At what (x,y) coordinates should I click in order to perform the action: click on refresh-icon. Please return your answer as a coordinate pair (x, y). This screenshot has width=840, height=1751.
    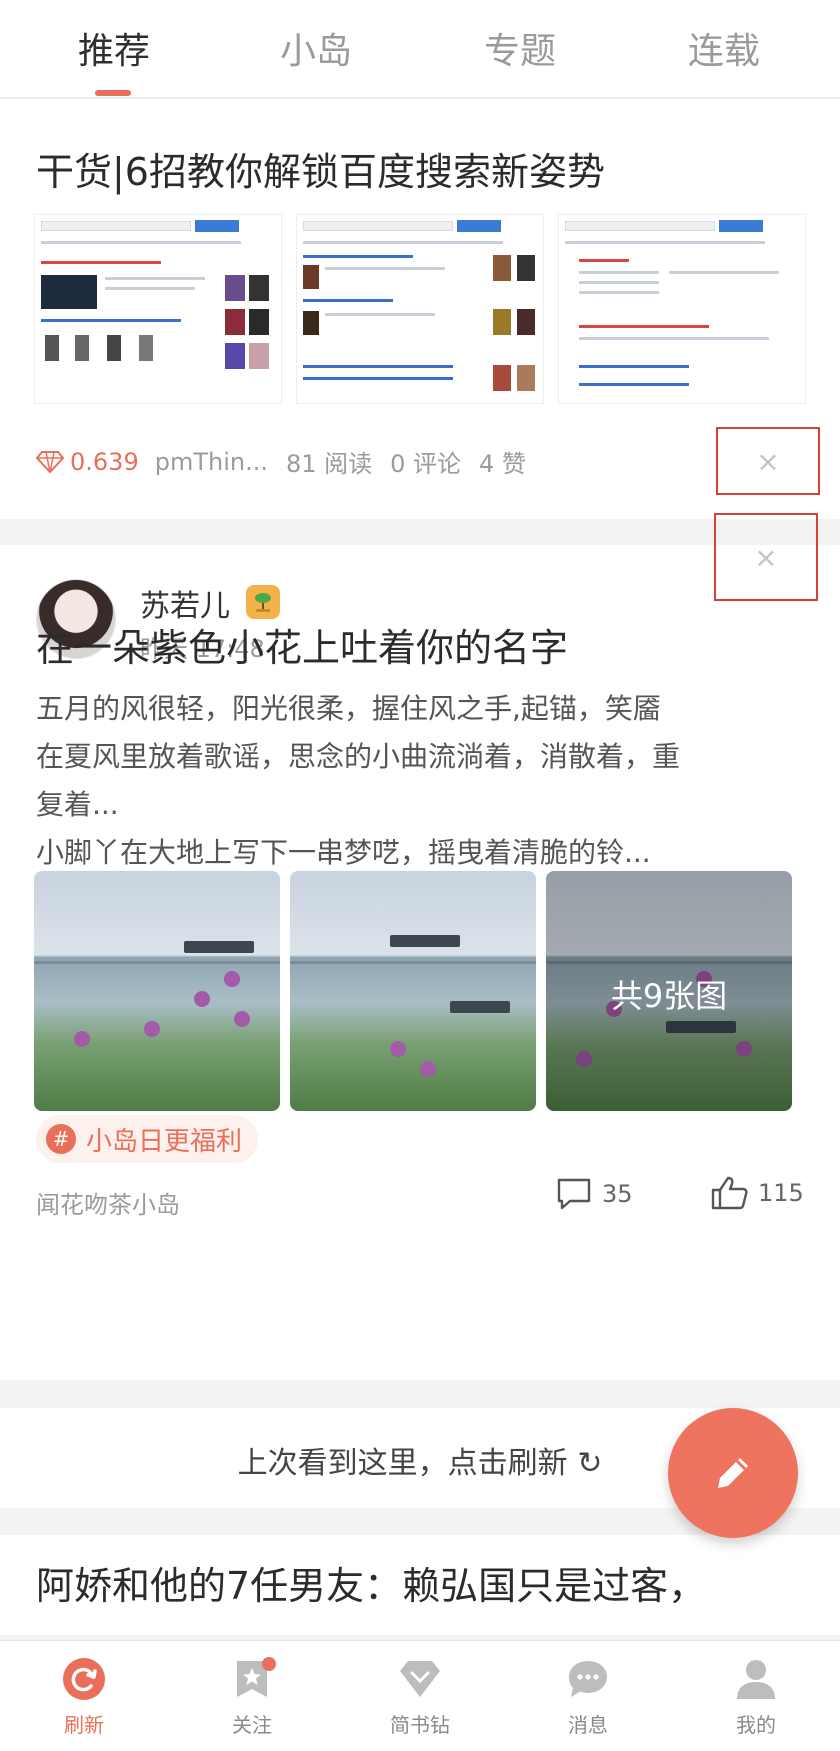
    Looking at the image, I should click on (84, 1679).